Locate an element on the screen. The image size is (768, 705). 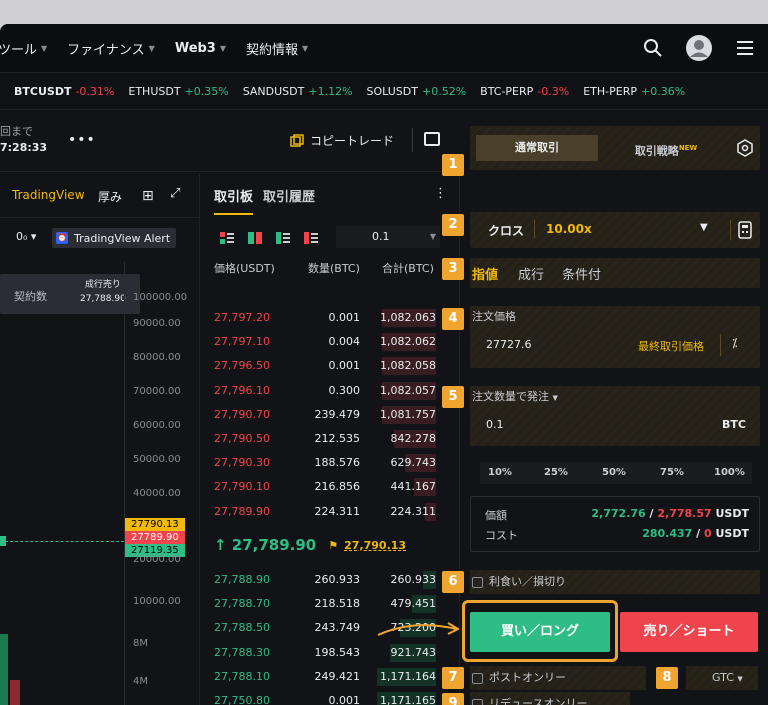
tif-select: GTC ▼ is located at coordinates (722, 678).